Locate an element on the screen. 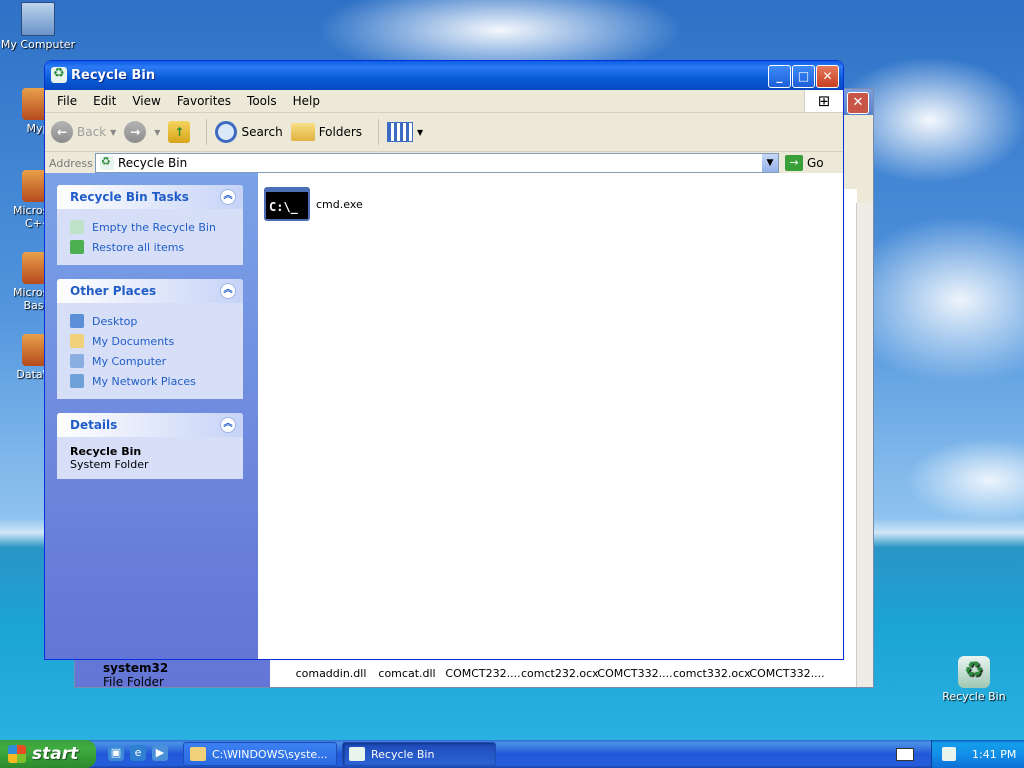 The image size is (1024, 768). link-label: Desktop is located at coordinates (115, 321).